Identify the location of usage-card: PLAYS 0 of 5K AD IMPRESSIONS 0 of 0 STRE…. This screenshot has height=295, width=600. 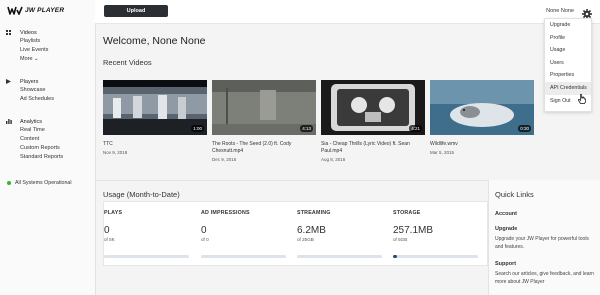
(295, 233).